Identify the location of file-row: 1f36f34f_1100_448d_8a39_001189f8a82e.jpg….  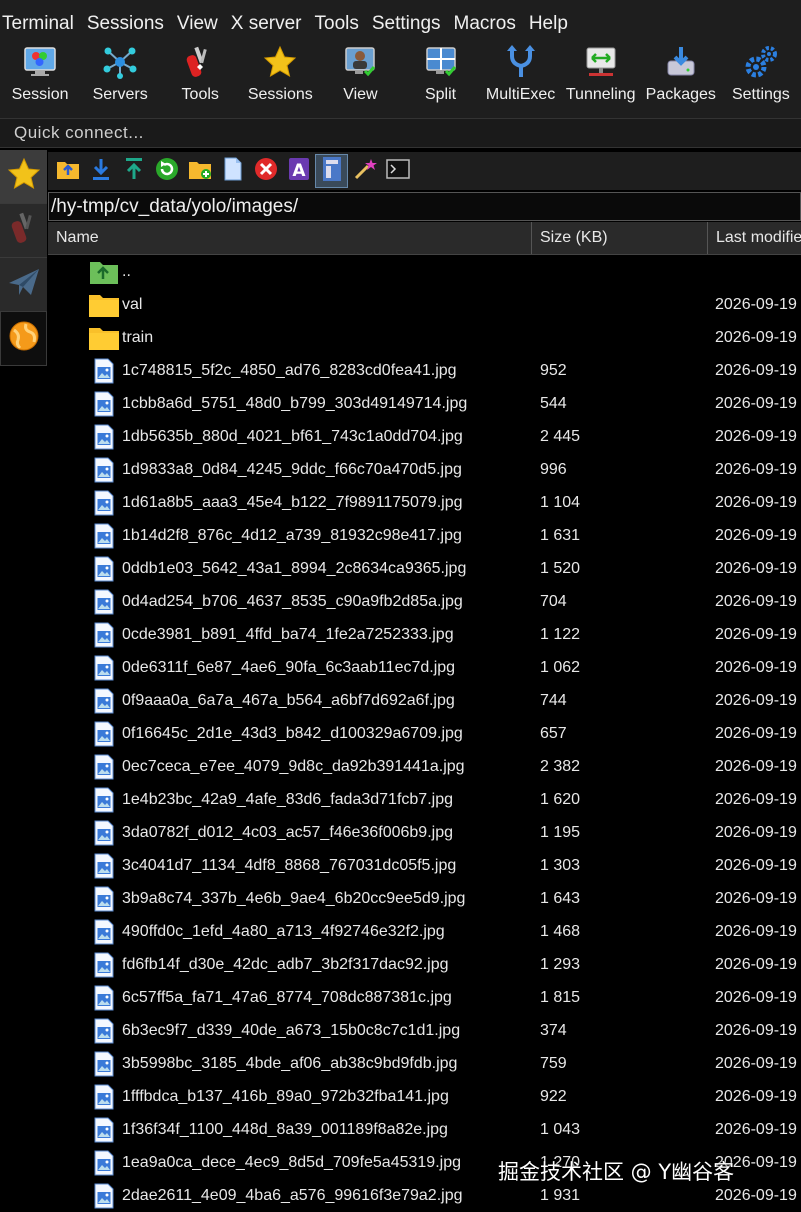
(424, 1129).